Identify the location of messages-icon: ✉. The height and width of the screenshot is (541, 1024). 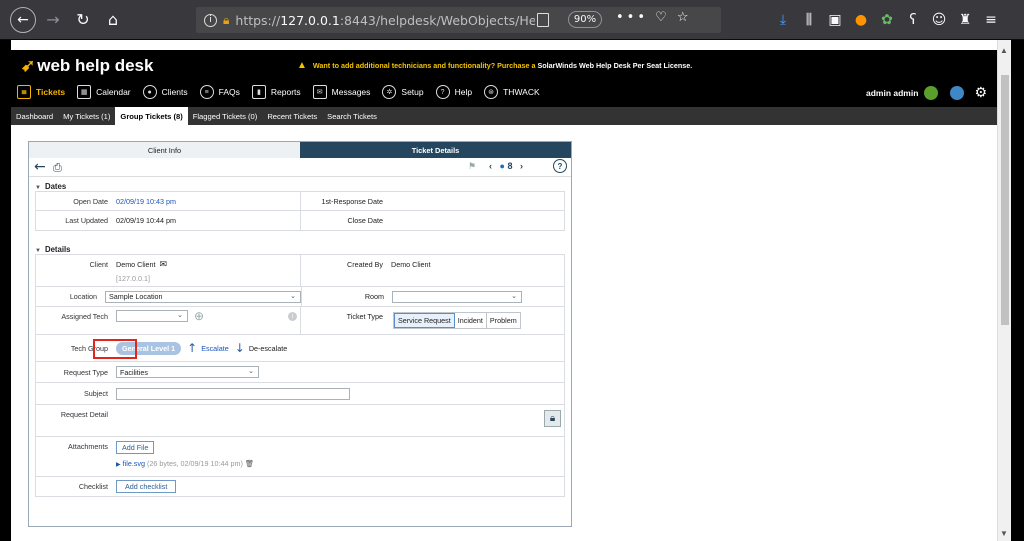
(319, 92).